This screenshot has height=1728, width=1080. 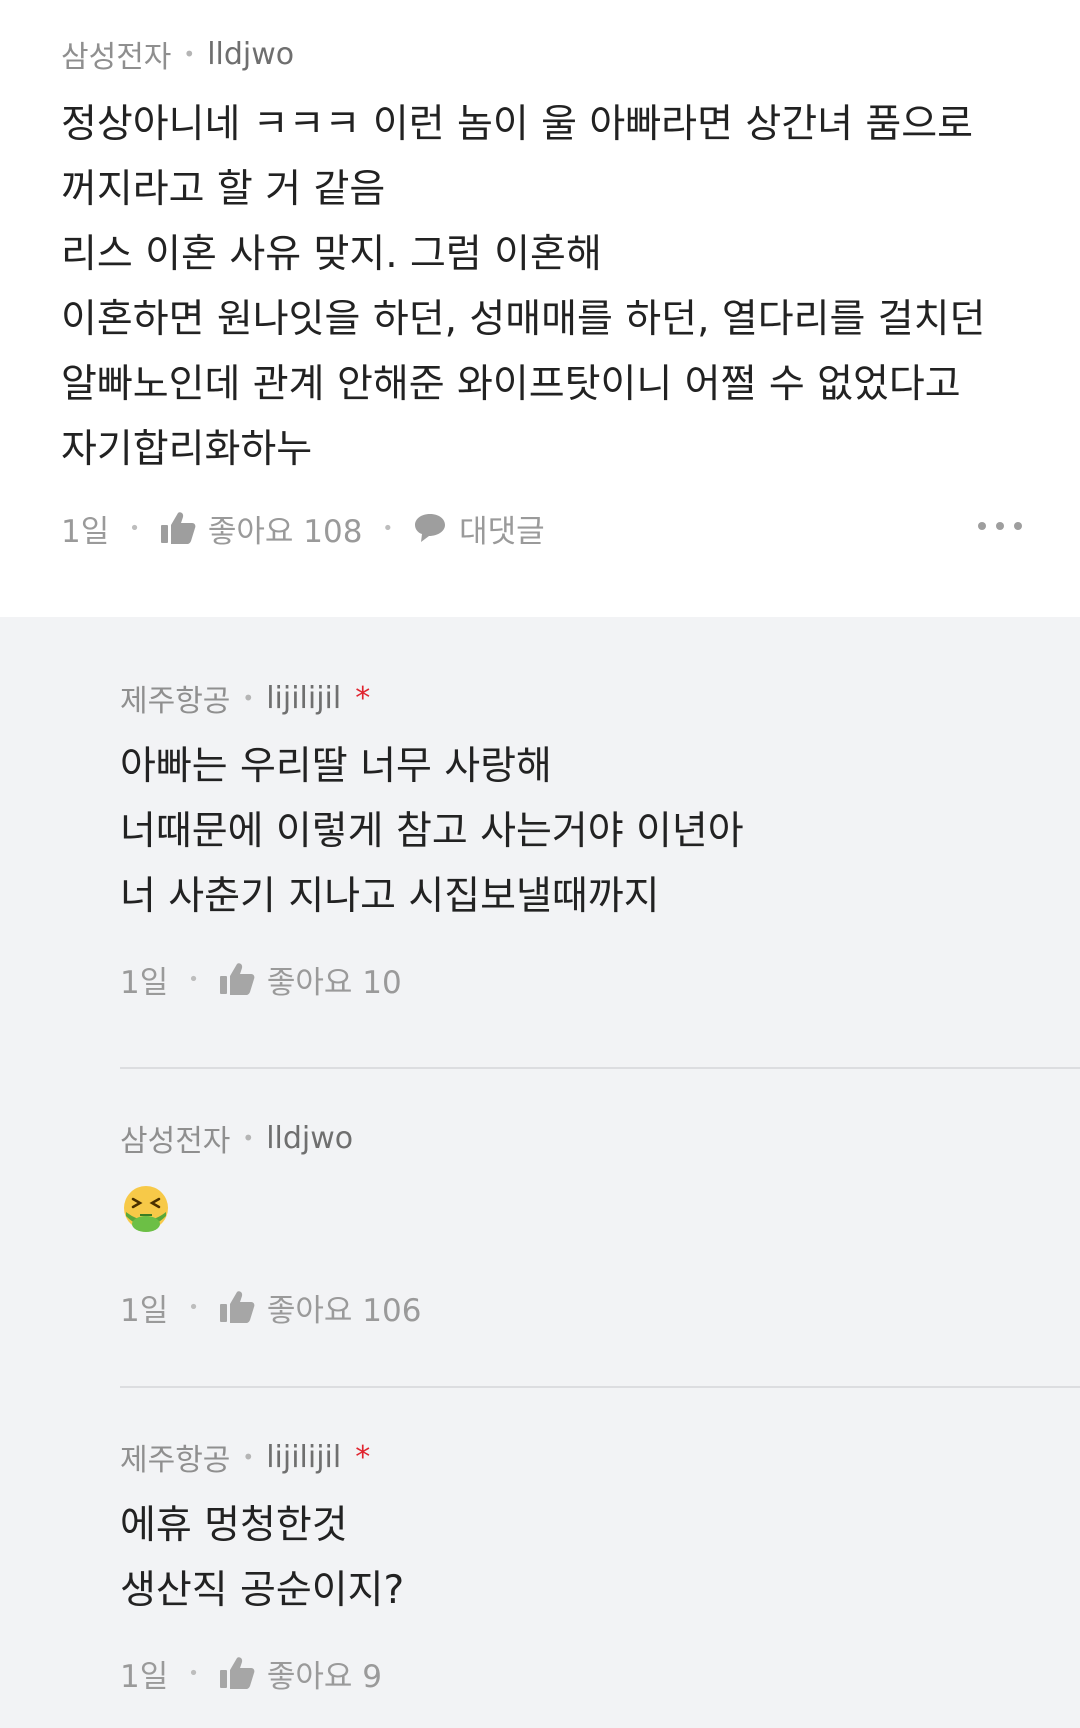 What do you see at coordinates (432, 831) in the screenshot?
I see `reply-line: 너때문에 이렇게 참고 사는거야 이년아` at bounding box center [432, 831].